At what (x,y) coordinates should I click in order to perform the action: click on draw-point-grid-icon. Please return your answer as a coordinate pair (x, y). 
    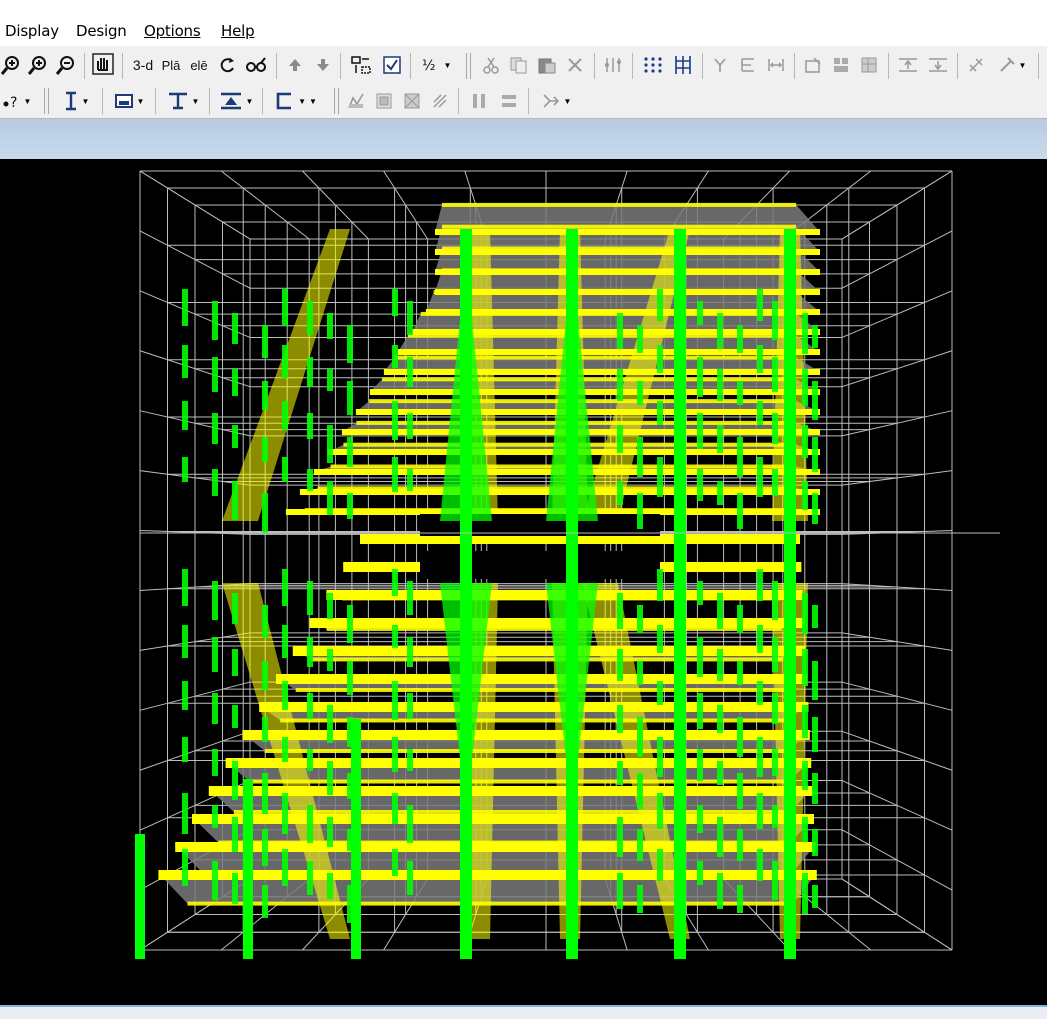
    Looking at the image, I should click on (653, 65).